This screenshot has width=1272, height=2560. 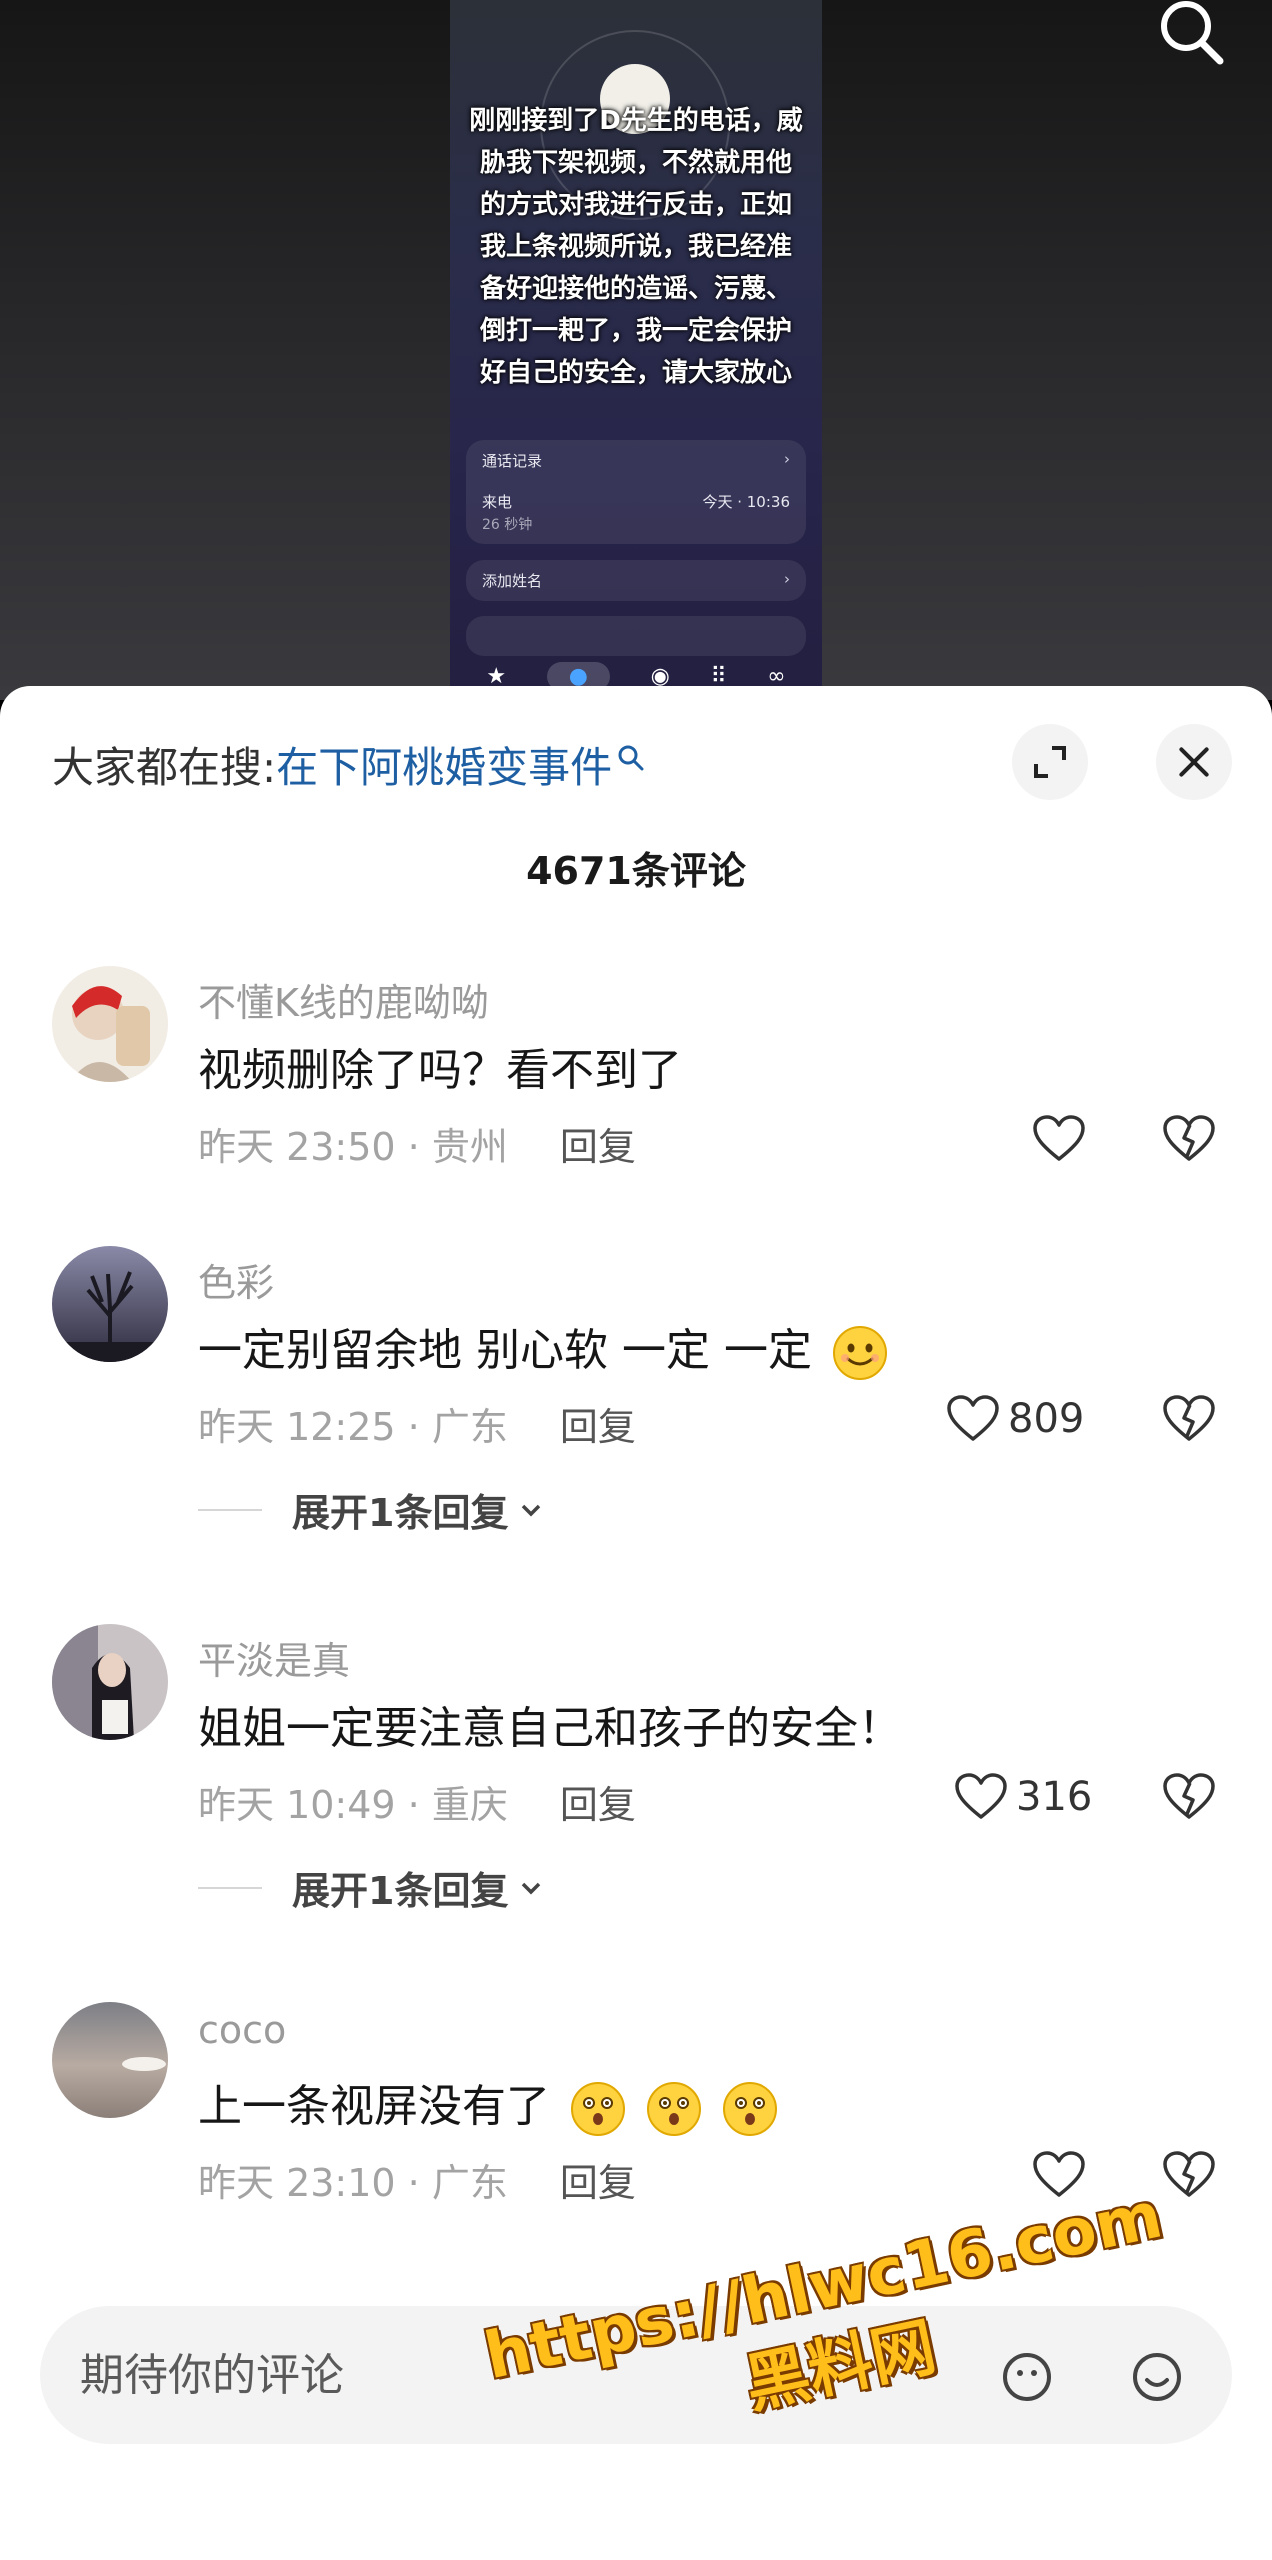 What do you see at coordinates (512, 581) in the screenshot?
I see `video-add-name-label: 添加姓名` at bounding box center [512, 581].